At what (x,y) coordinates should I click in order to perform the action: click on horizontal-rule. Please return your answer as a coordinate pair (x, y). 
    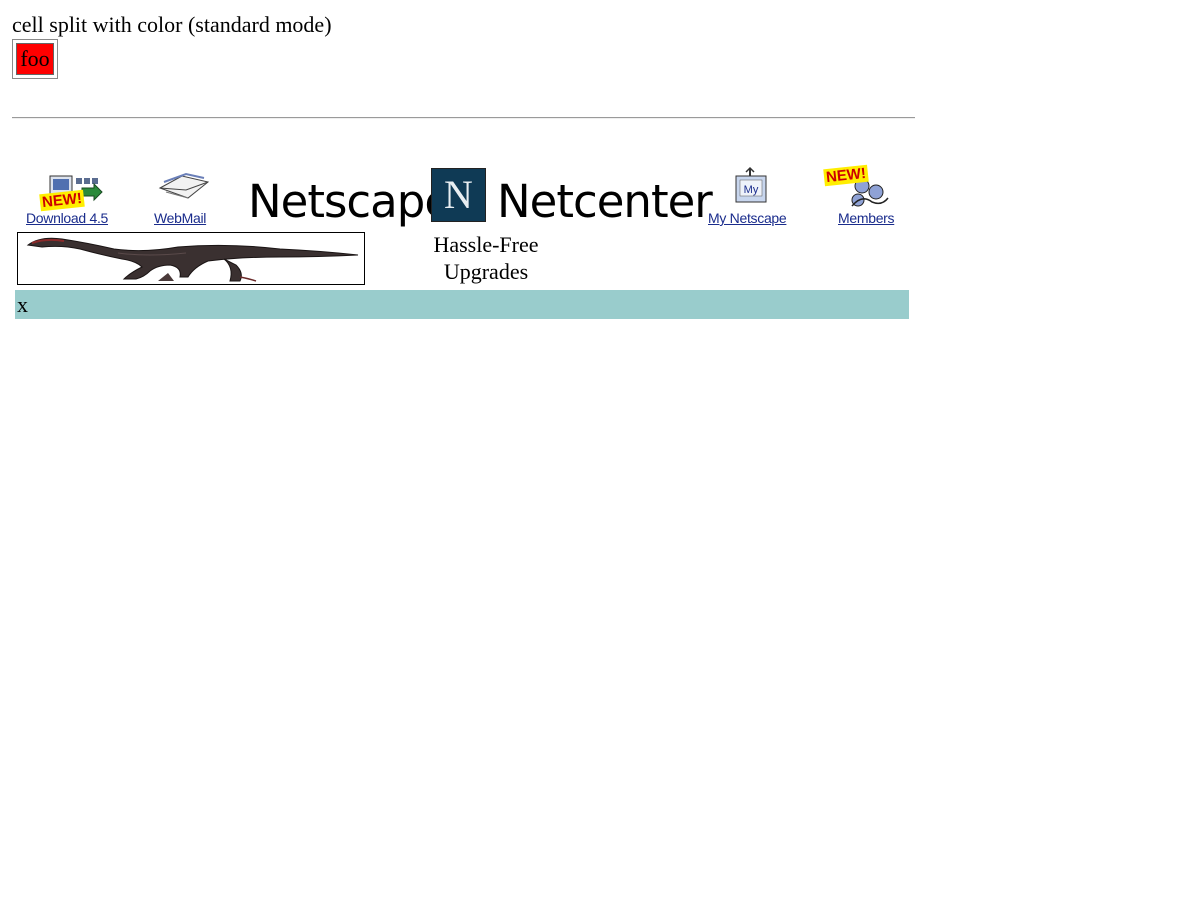
    Looking at the image, I should click on (463, 118).